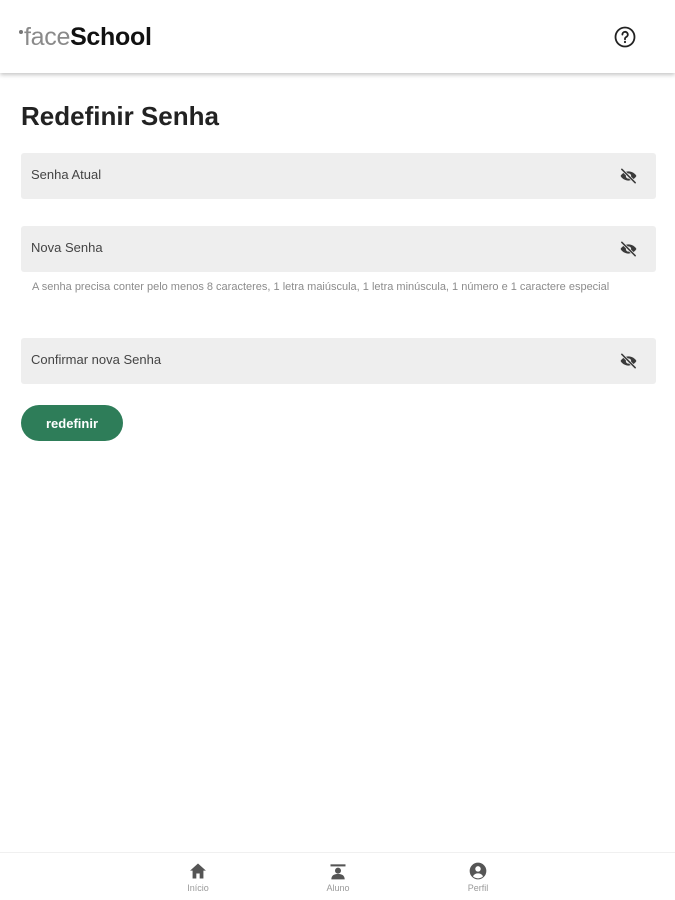  Describe the element at coordinates (478, 888) in the screenshot. I see `nav-label-perfil: Perfil` at that location.